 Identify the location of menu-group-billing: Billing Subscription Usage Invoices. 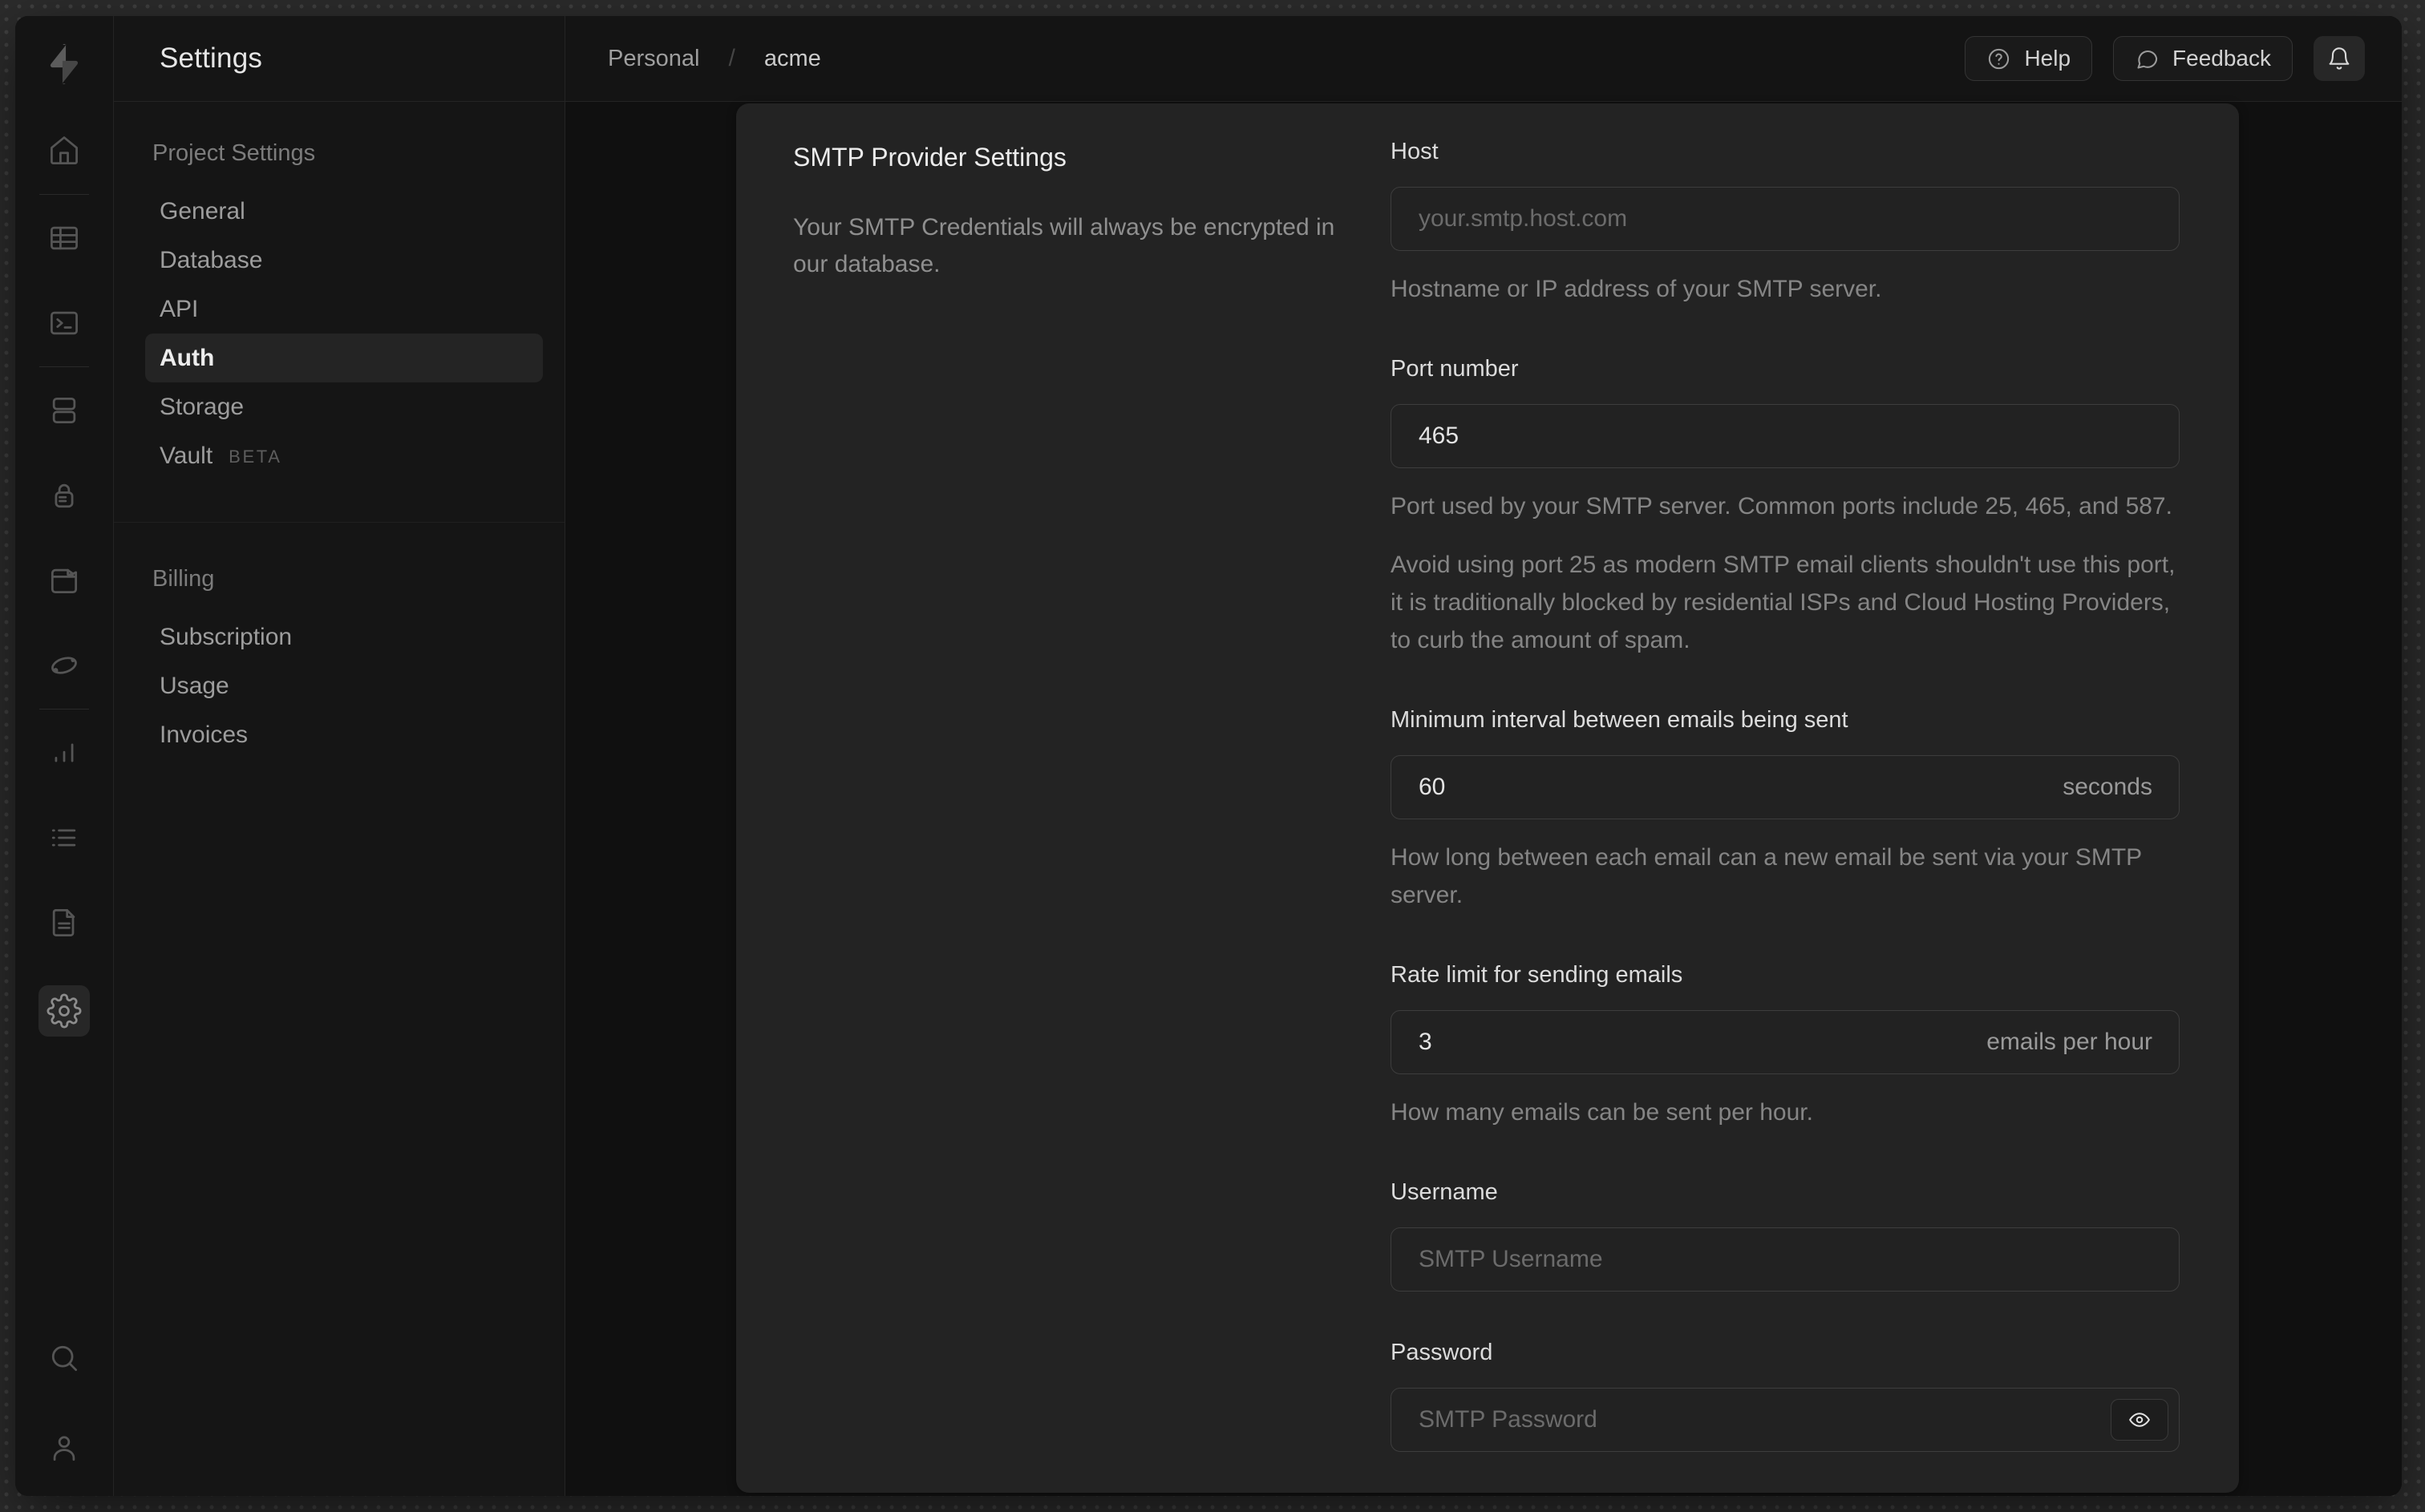
(339, 661).